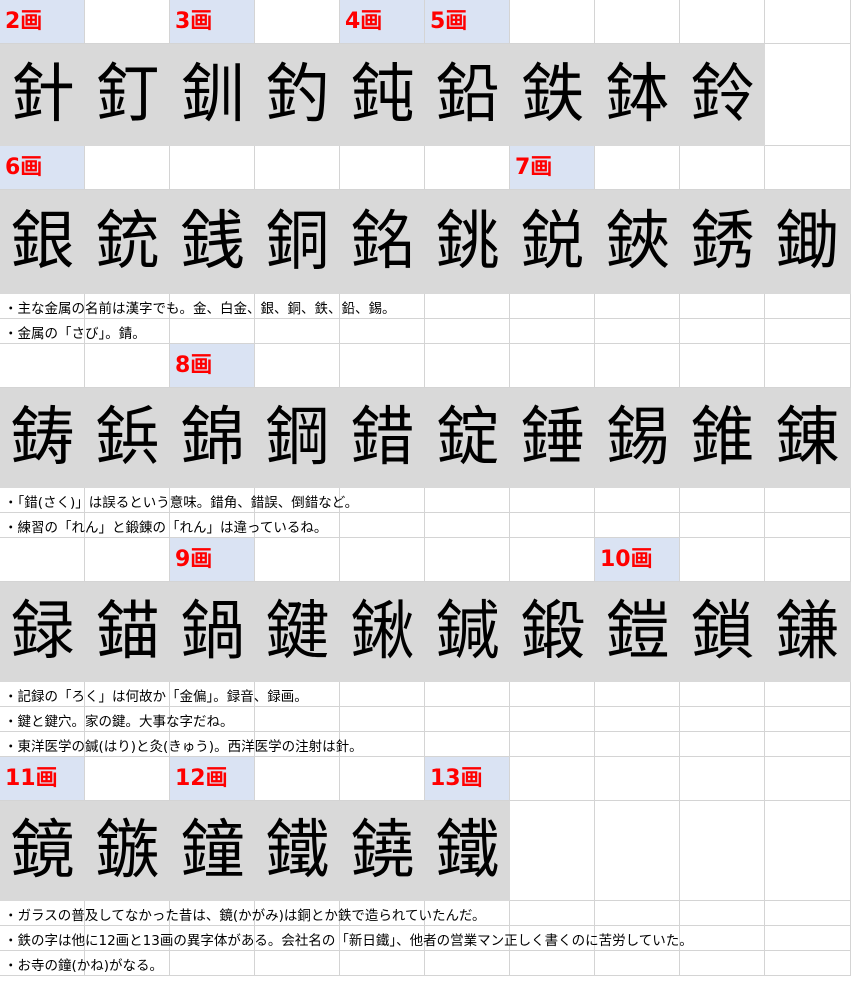 The height and width of the screenshot is (991, 851). Describe the element at coordinates (42, 22) in the screenshot. I see `grid-cell: 2画` at that location.